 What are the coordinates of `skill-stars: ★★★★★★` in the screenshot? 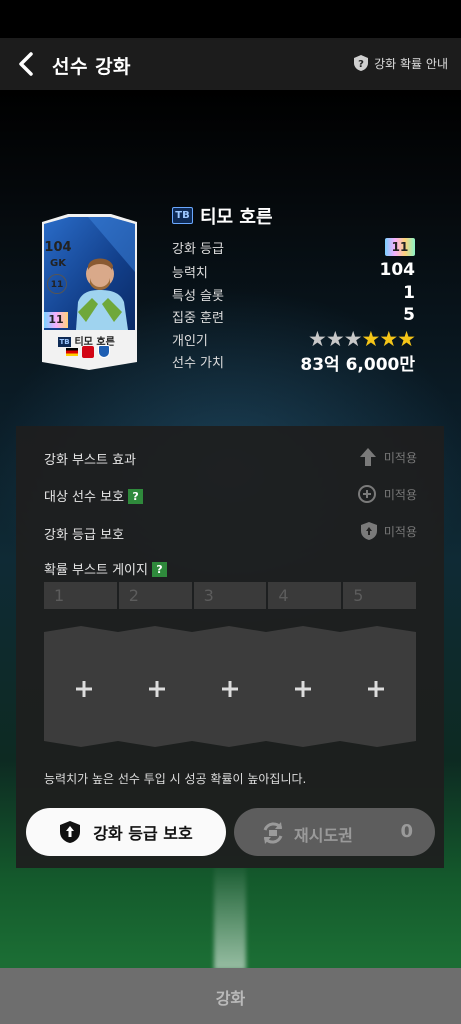 It's located at (362, 339).